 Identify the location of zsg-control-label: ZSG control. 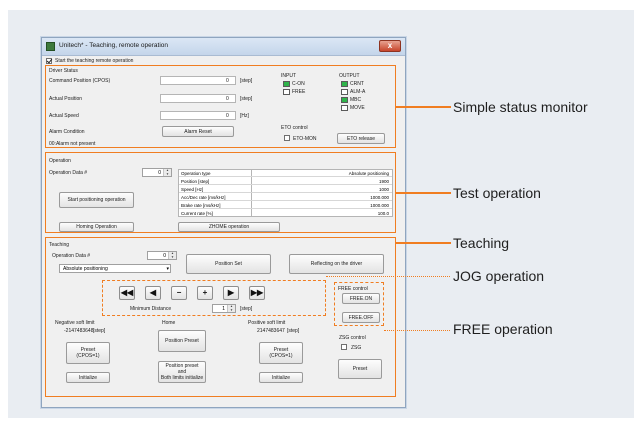
(352, 338).